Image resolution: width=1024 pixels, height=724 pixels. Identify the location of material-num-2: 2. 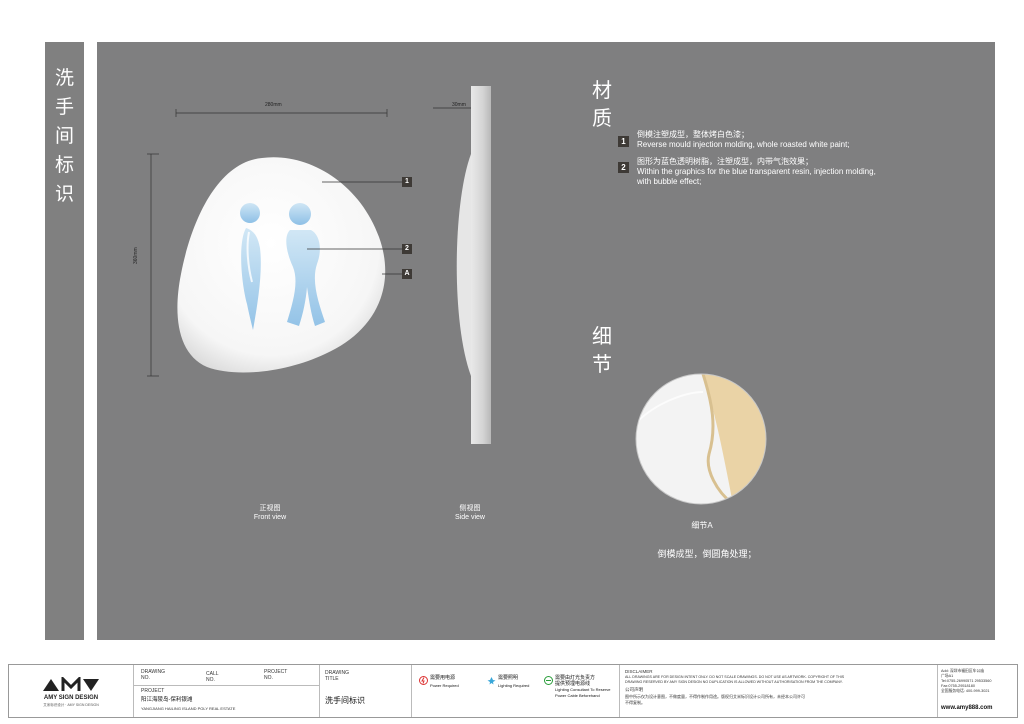
(623, 167).